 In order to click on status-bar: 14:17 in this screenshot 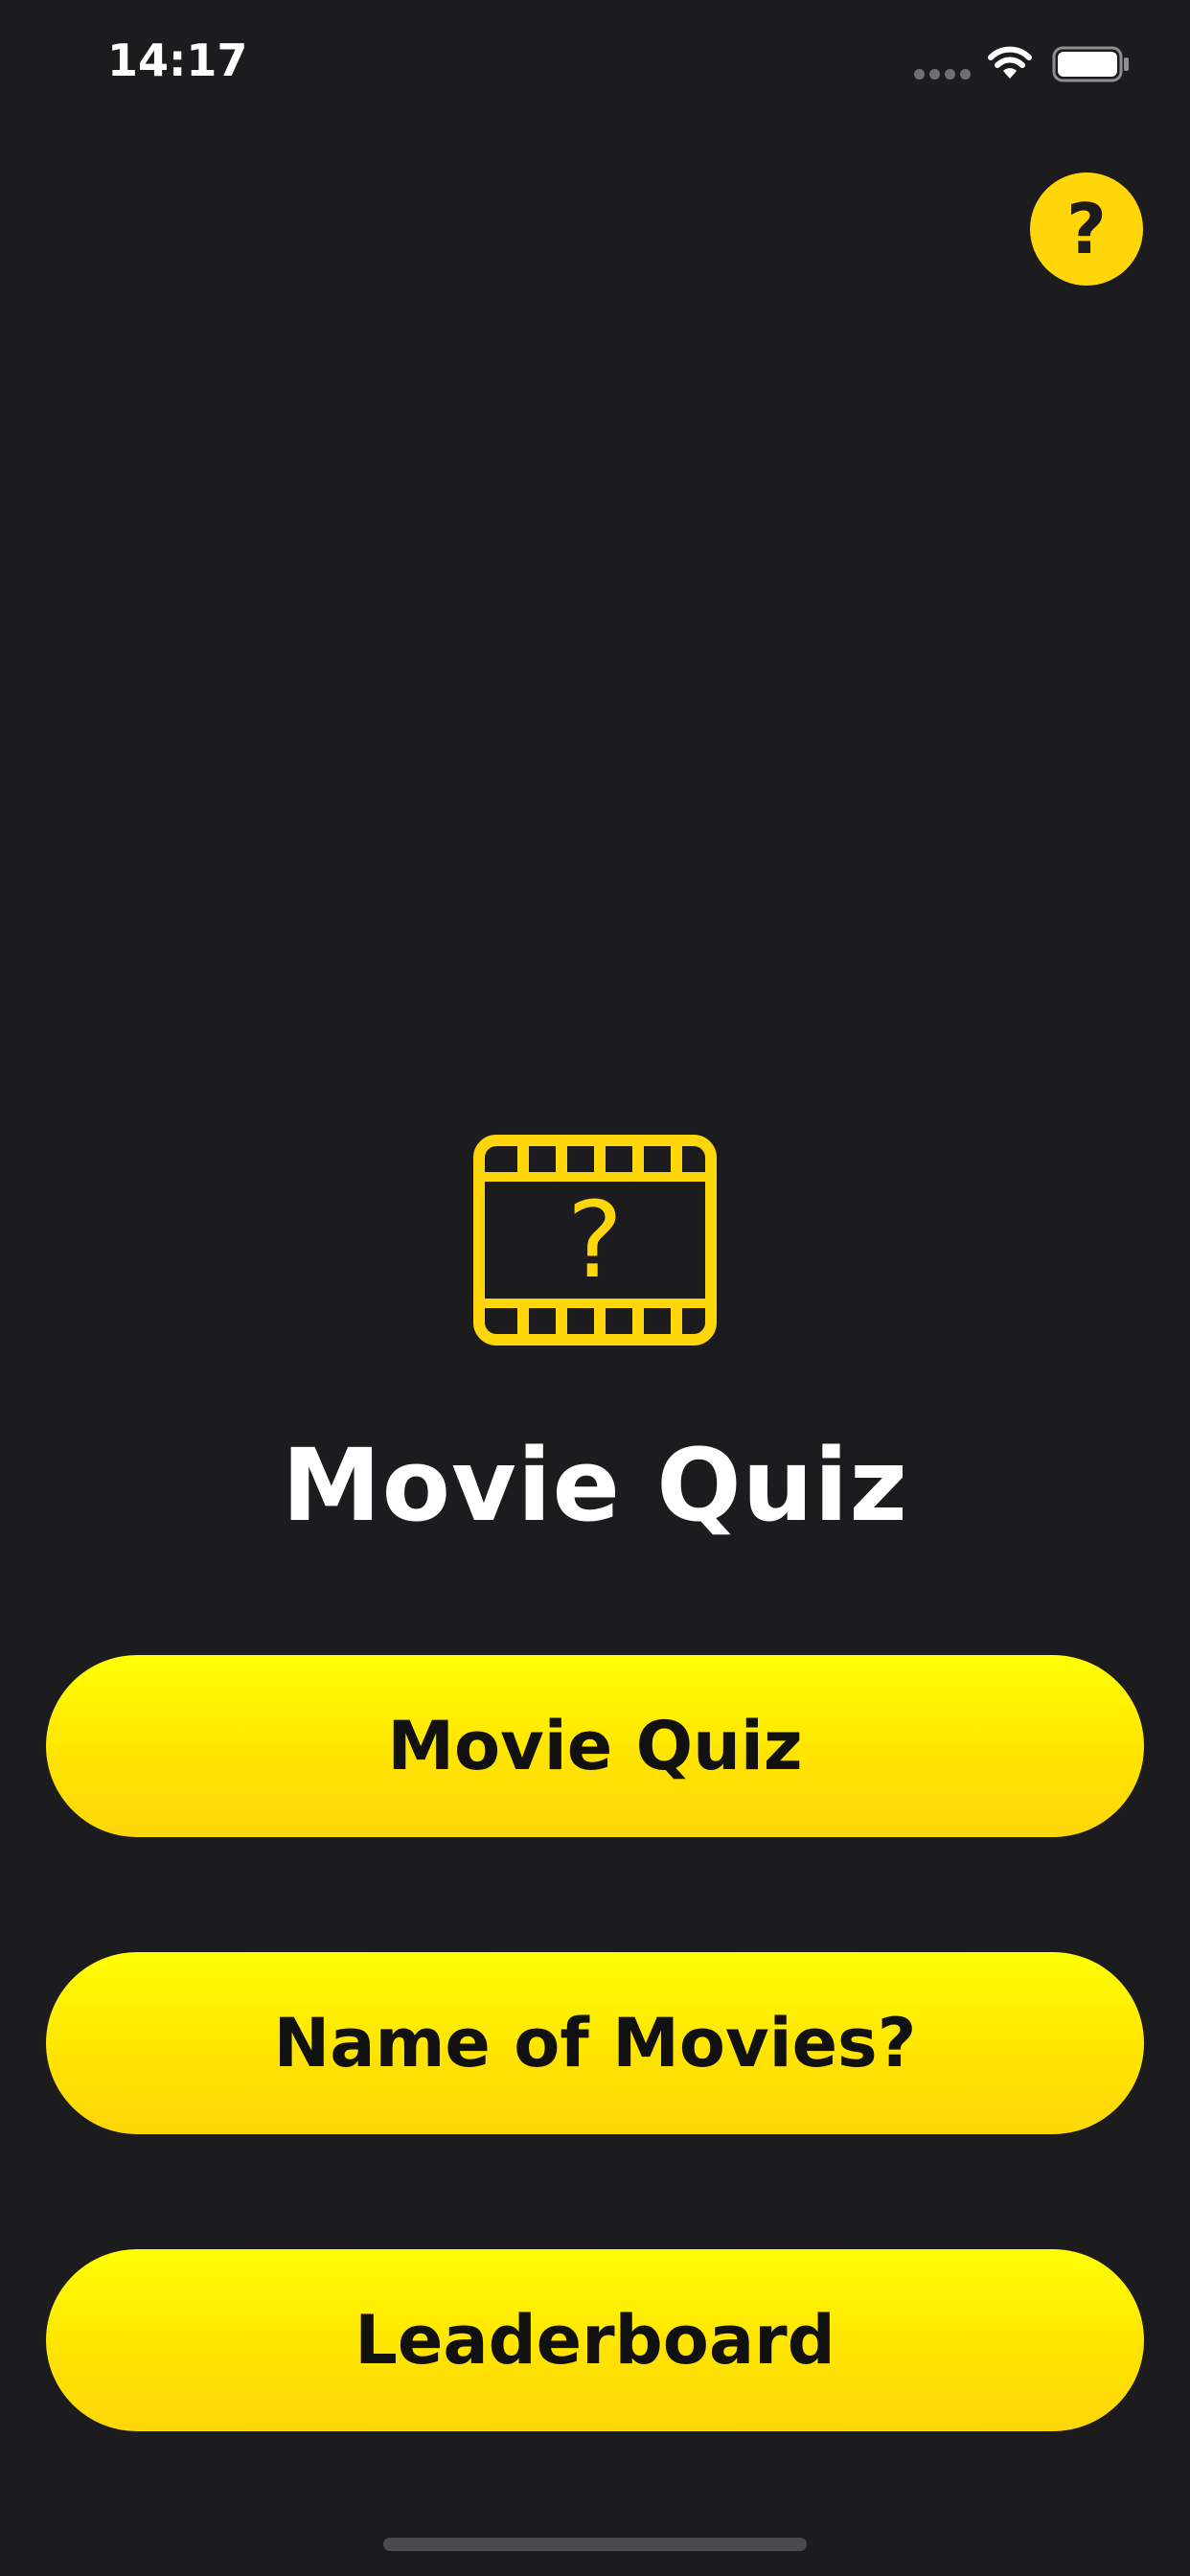, I will do `click(595, 67)`.